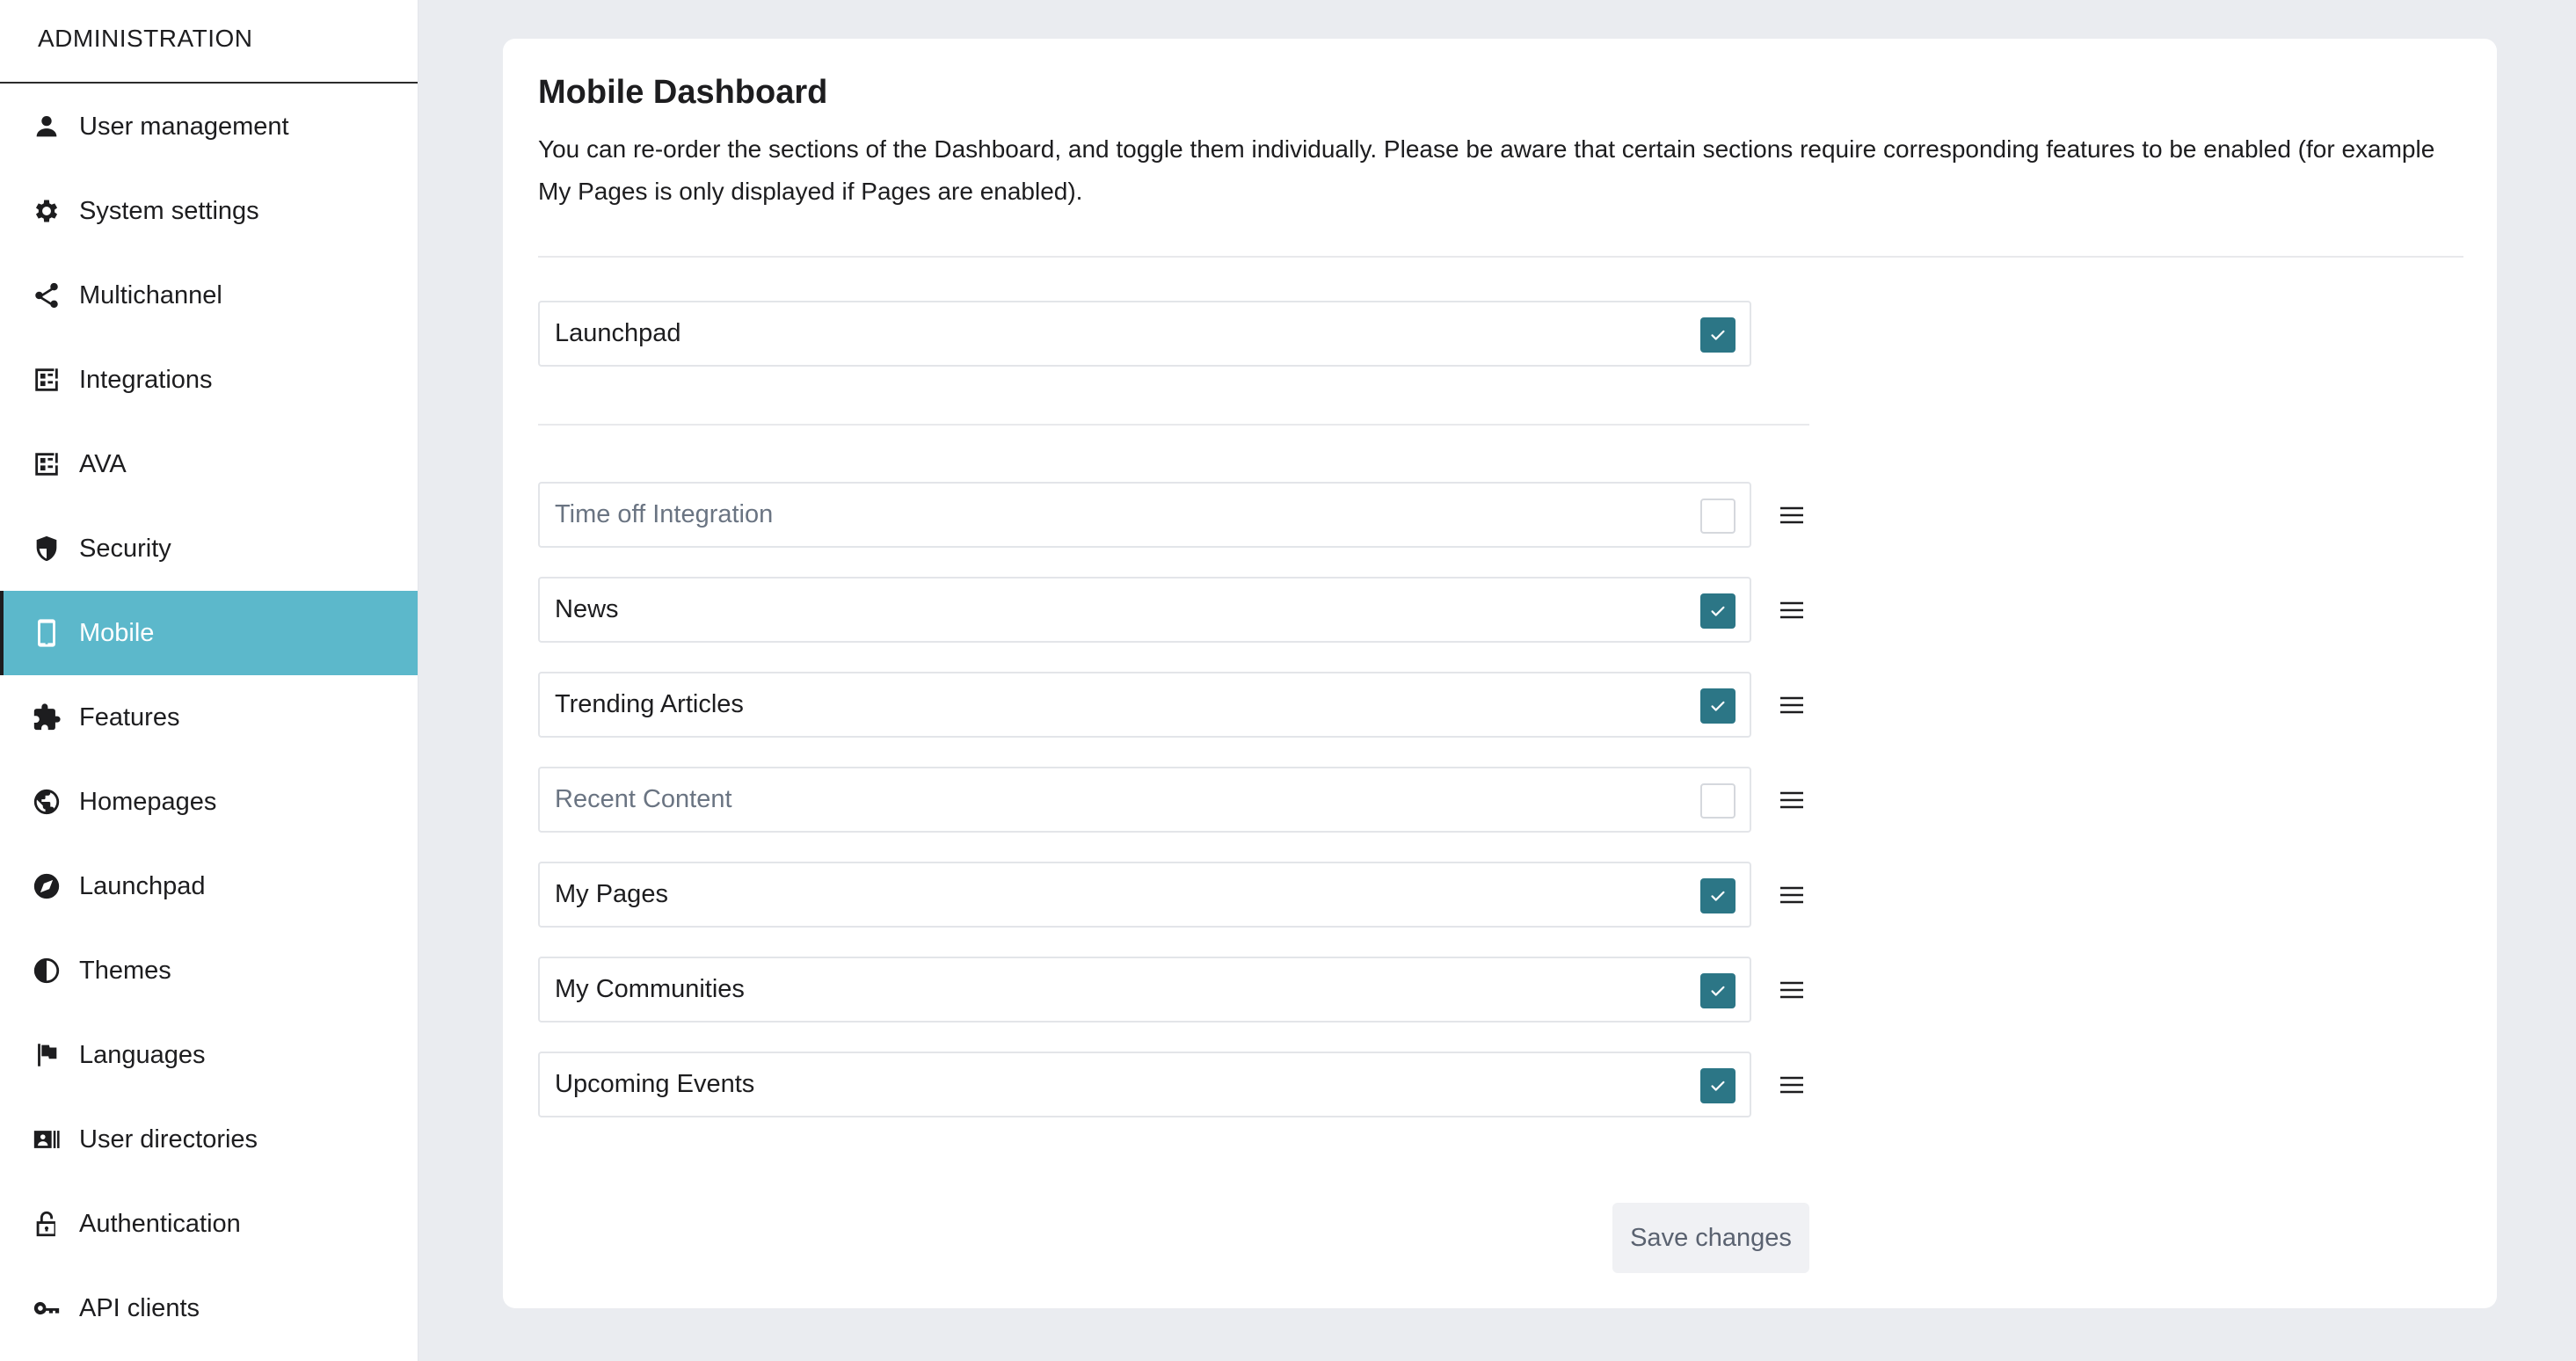 This screenshot has height=1361, width=2576. What do you see at coordinates (618, 333) in the screenshot?
I see `section-label: Launchpad` at bounding box center [618, 333].